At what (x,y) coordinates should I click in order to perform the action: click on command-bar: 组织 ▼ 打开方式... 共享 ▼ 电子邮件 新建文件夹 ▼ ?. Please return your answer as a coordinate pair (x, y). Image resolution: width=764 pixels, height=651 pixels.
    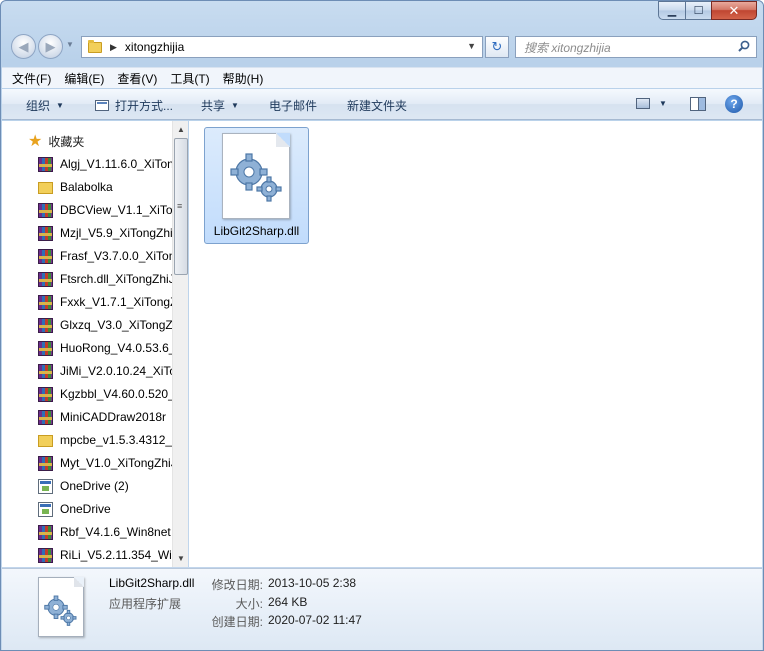
    Looking at the image, I should click on (382, 104).